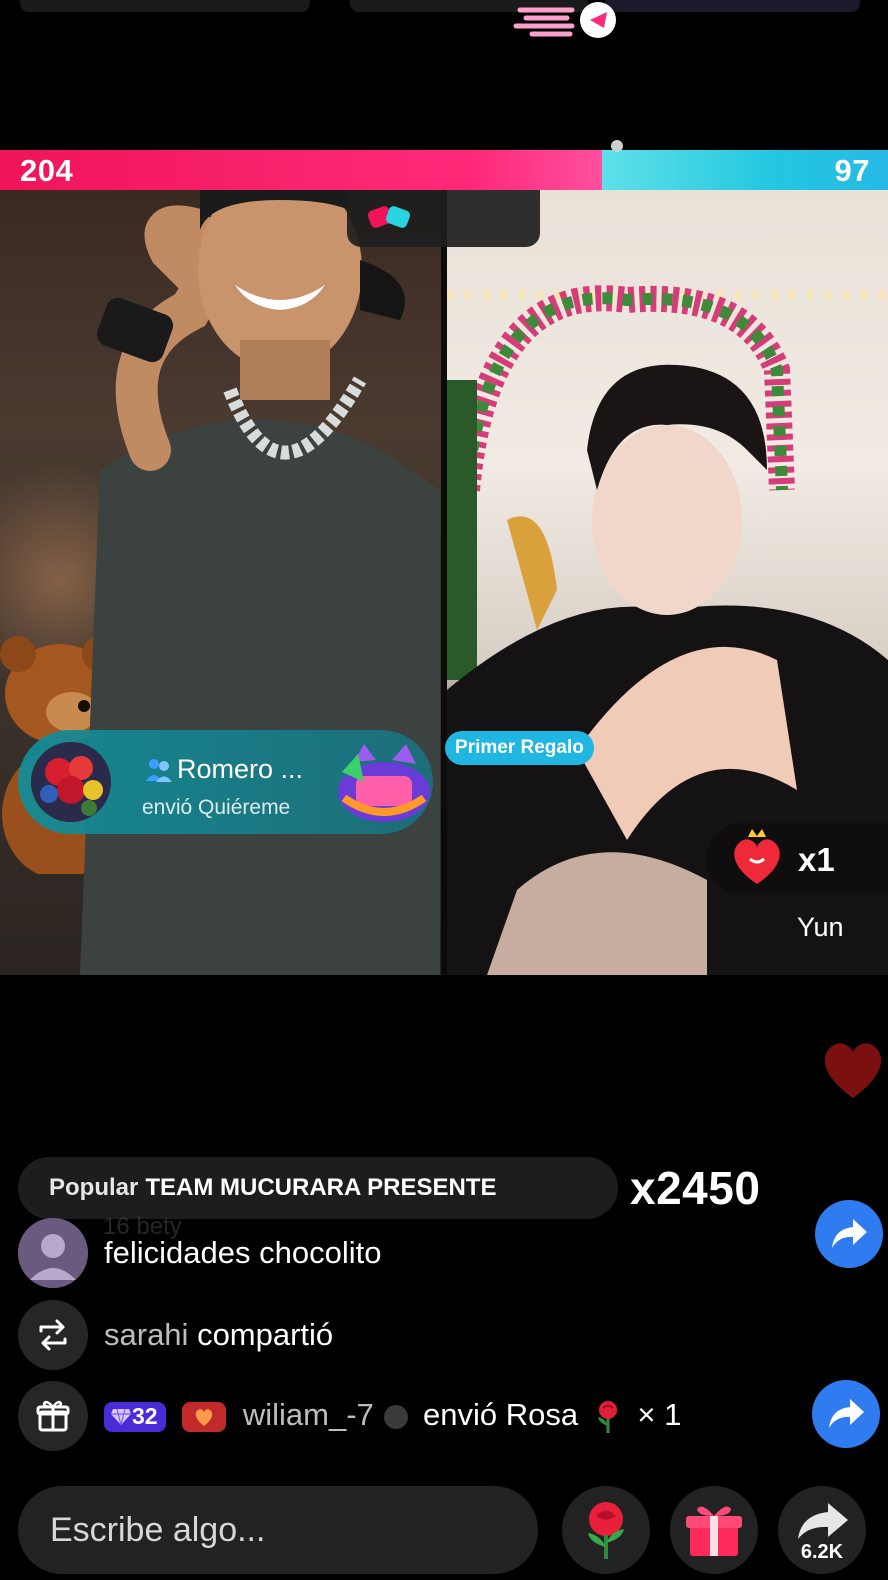 This screenshot has height=1580, width=888. I want to click on combo-recipient: Yun, so click(820, 927).